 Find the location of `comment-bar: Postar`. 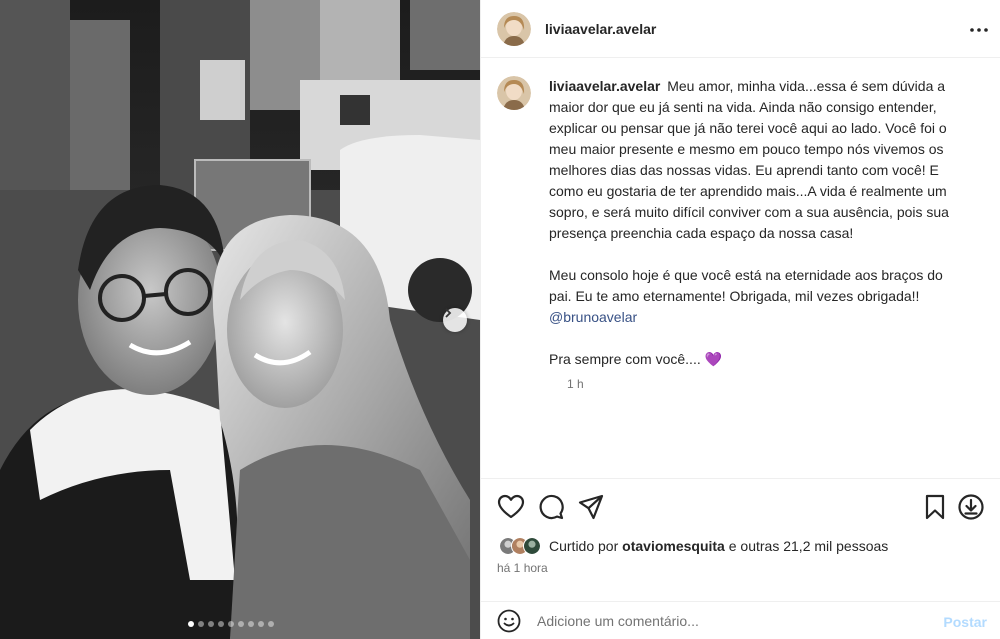

comment-bar: Postar is located at coordinates (740, 620).